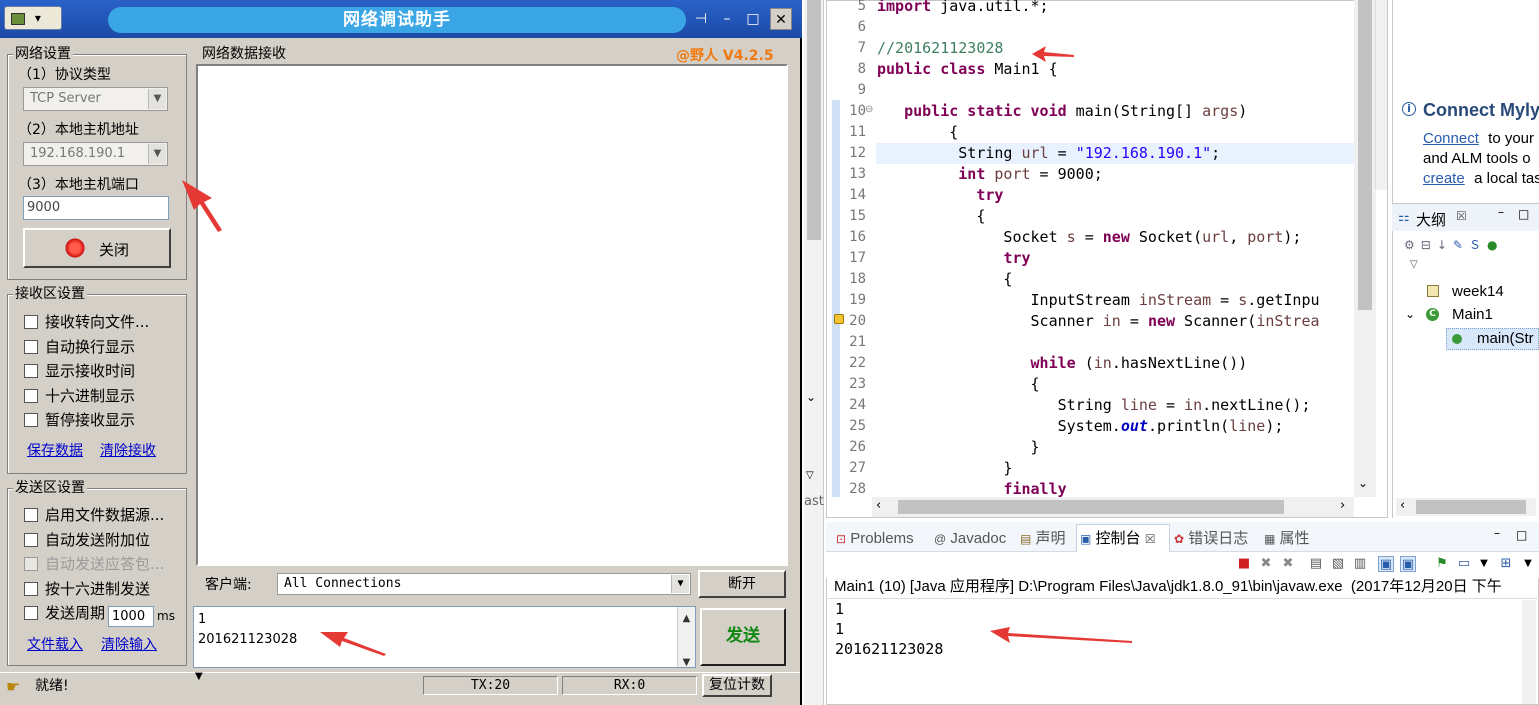 Image resolution: width=1539 pixels, height=705 pixels. Describe the element at coordinates (55, 645) in the screenshot. I see `load-file-link: 文件载入` at that location.